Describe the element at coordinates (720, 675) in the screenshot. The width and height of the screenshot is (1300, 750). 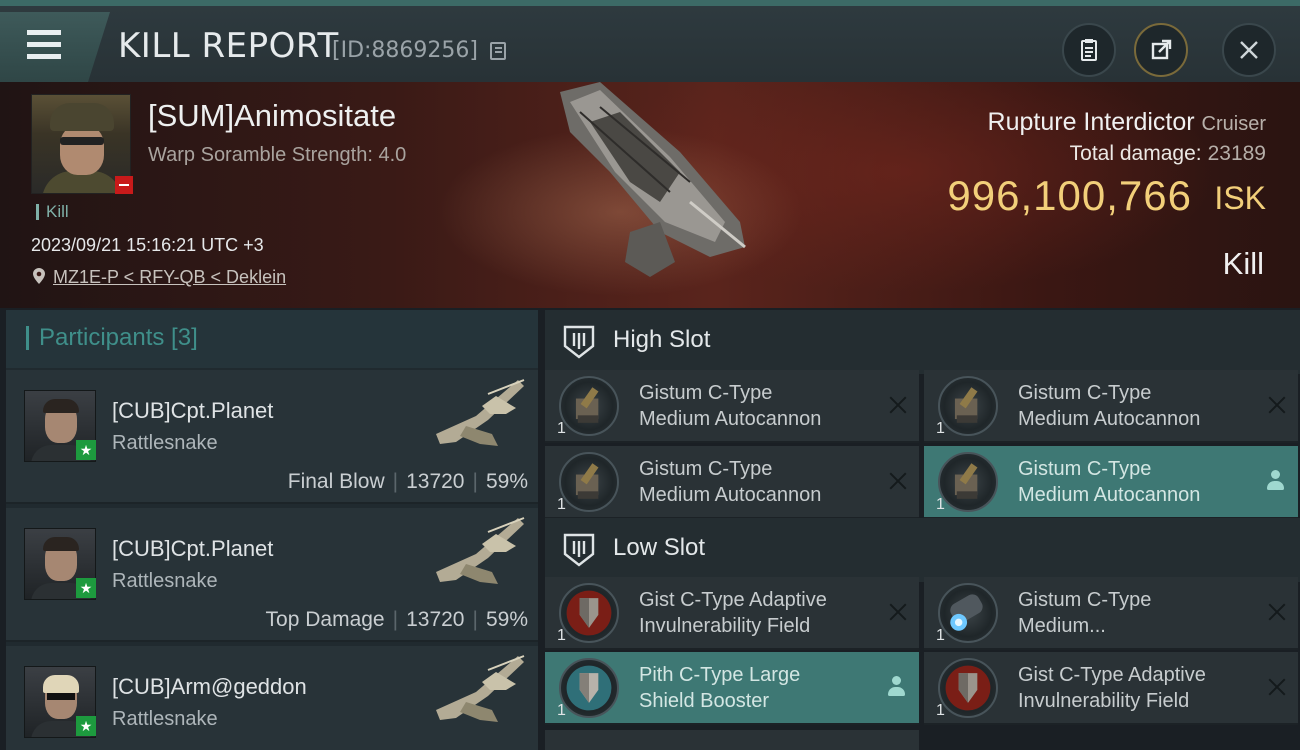
I see `module-name-line1: Pith C-Type Large` at that location.